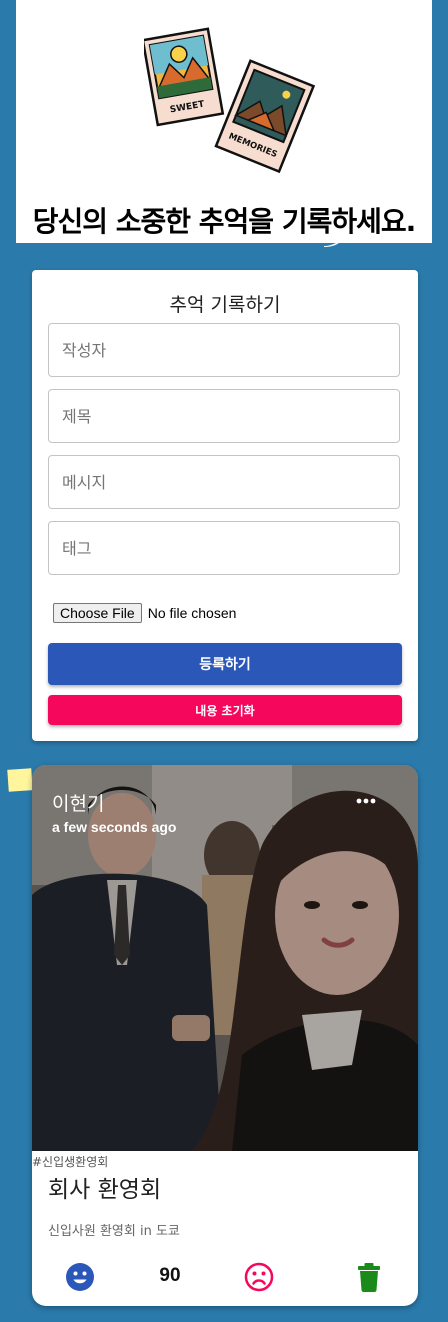 The width and height of the screenshot is (448, 1322). I want to click on title-input, so click(224, 416).